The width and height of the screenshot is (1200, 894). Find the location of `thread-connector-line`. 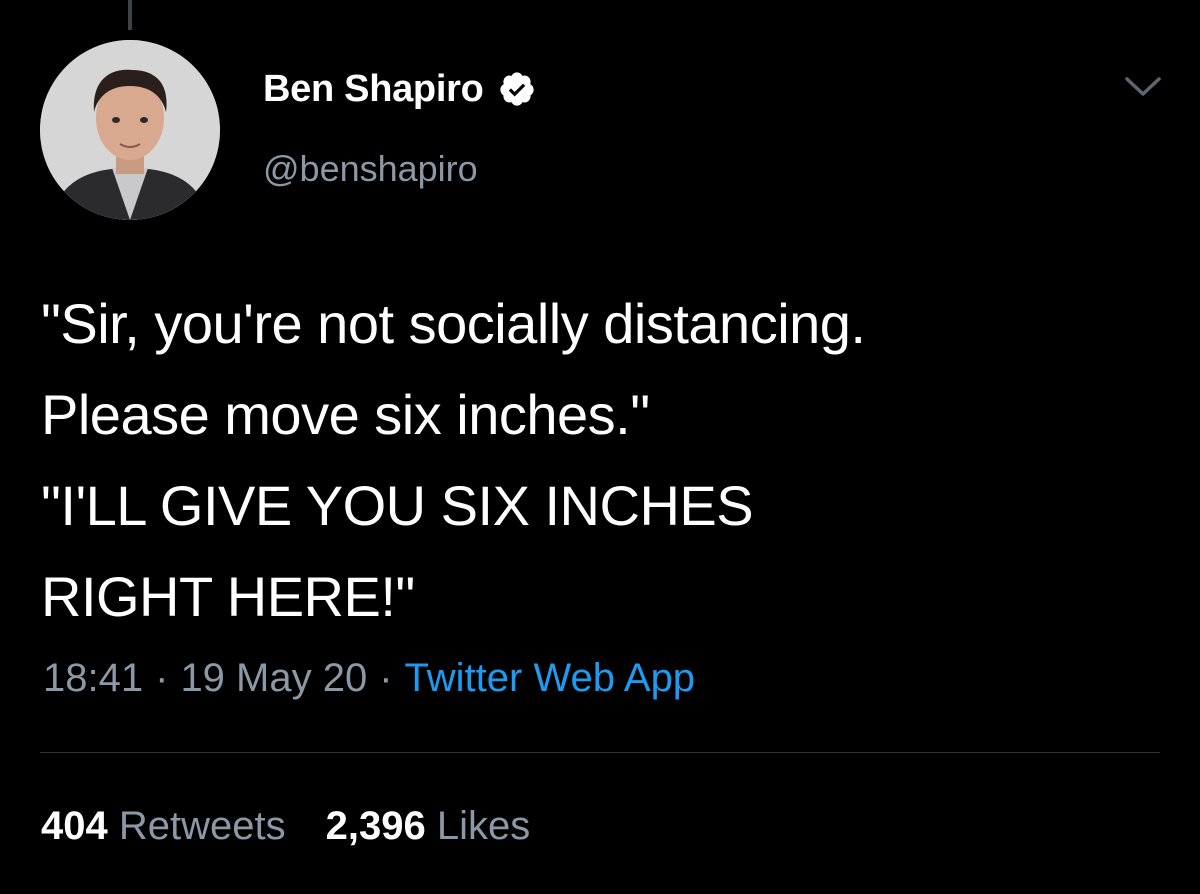

thread-connector-line is located at coordinates (130, 15).